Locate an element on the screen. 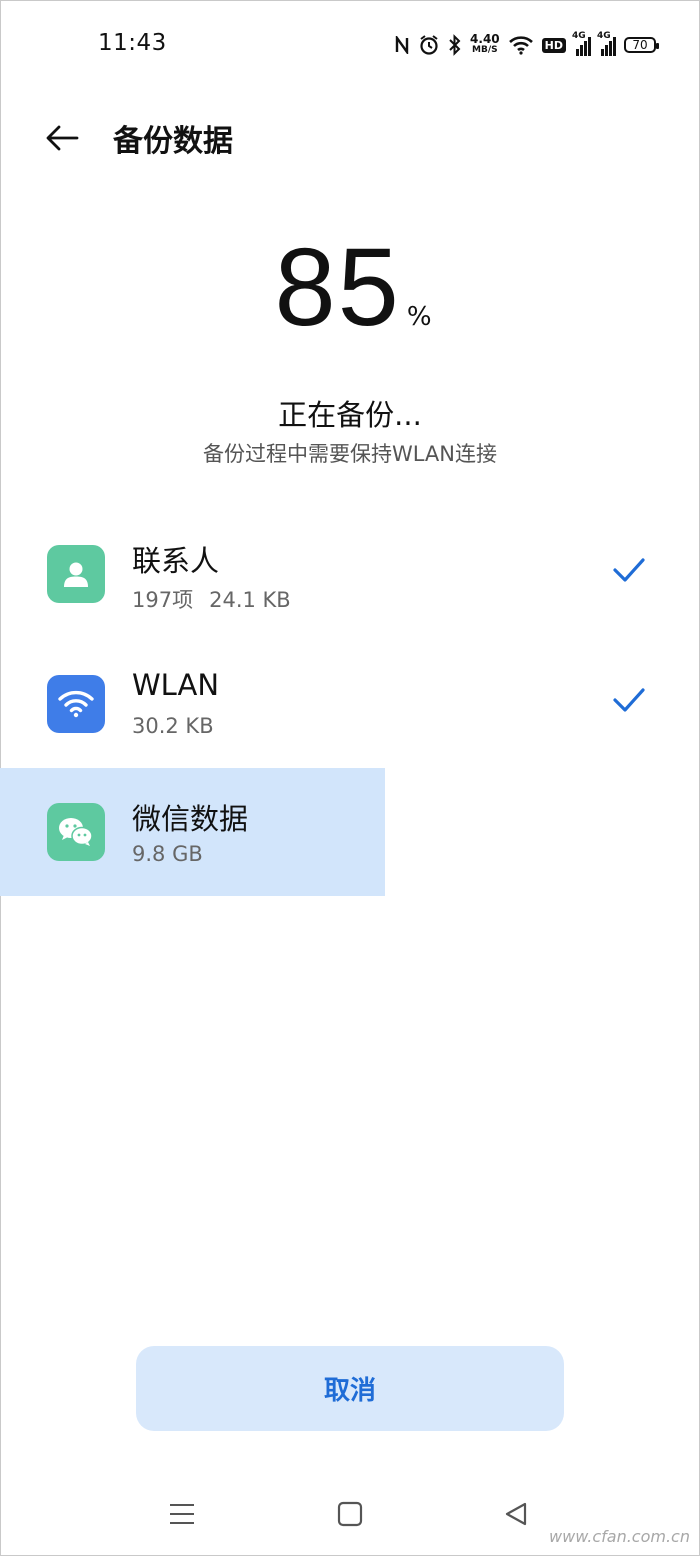 Image resolution: width=700 pixels, height=1556 pixels. list-item-wechat-data: 微信数据 9.8 GB is located at coordinates (192, 832).